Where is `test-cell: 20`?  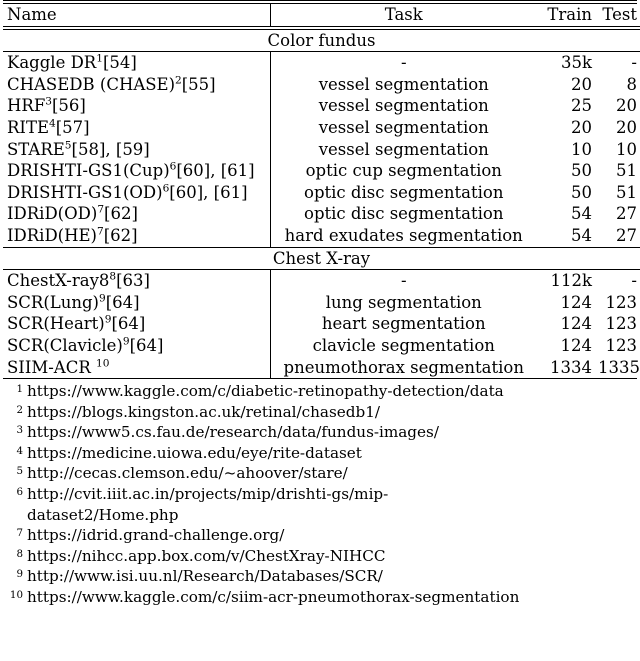
test-cell: 20 is located at coordinates (626, 127).